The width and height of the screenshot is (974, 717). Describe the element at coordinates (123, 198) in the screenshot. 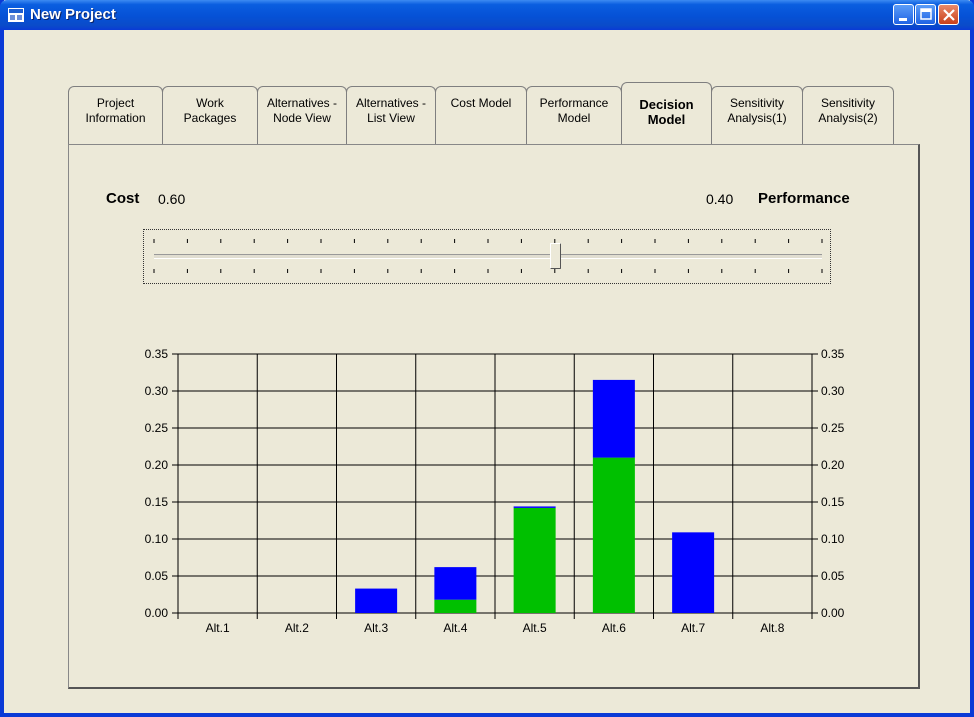

I see `cost-weight-label: Cost` at that location.